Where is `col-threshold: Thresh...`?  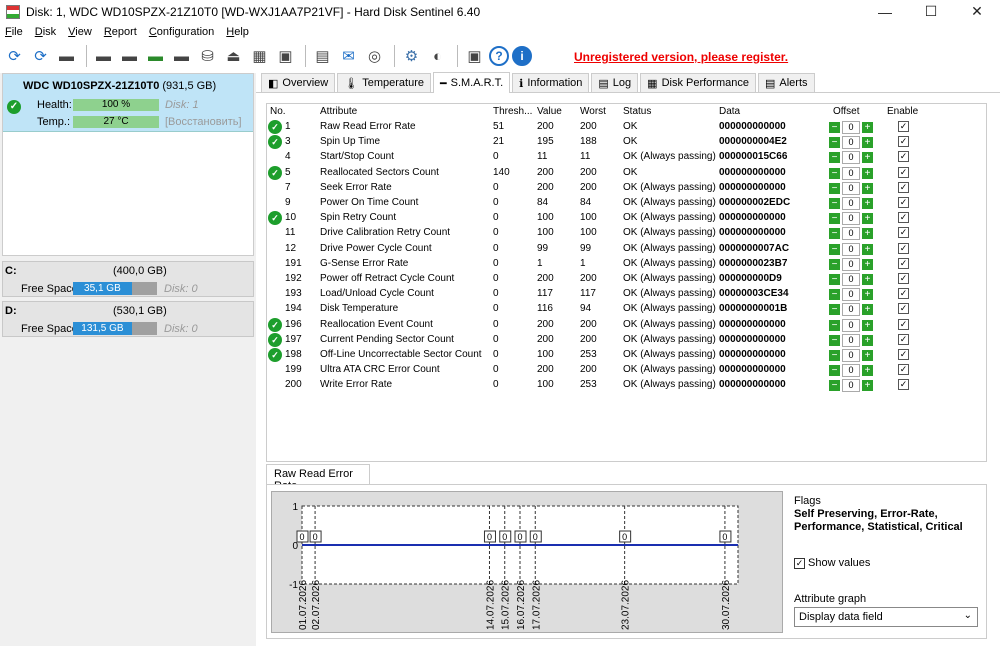
col-threshold: Thresh... is located at coordinates (512, 111).